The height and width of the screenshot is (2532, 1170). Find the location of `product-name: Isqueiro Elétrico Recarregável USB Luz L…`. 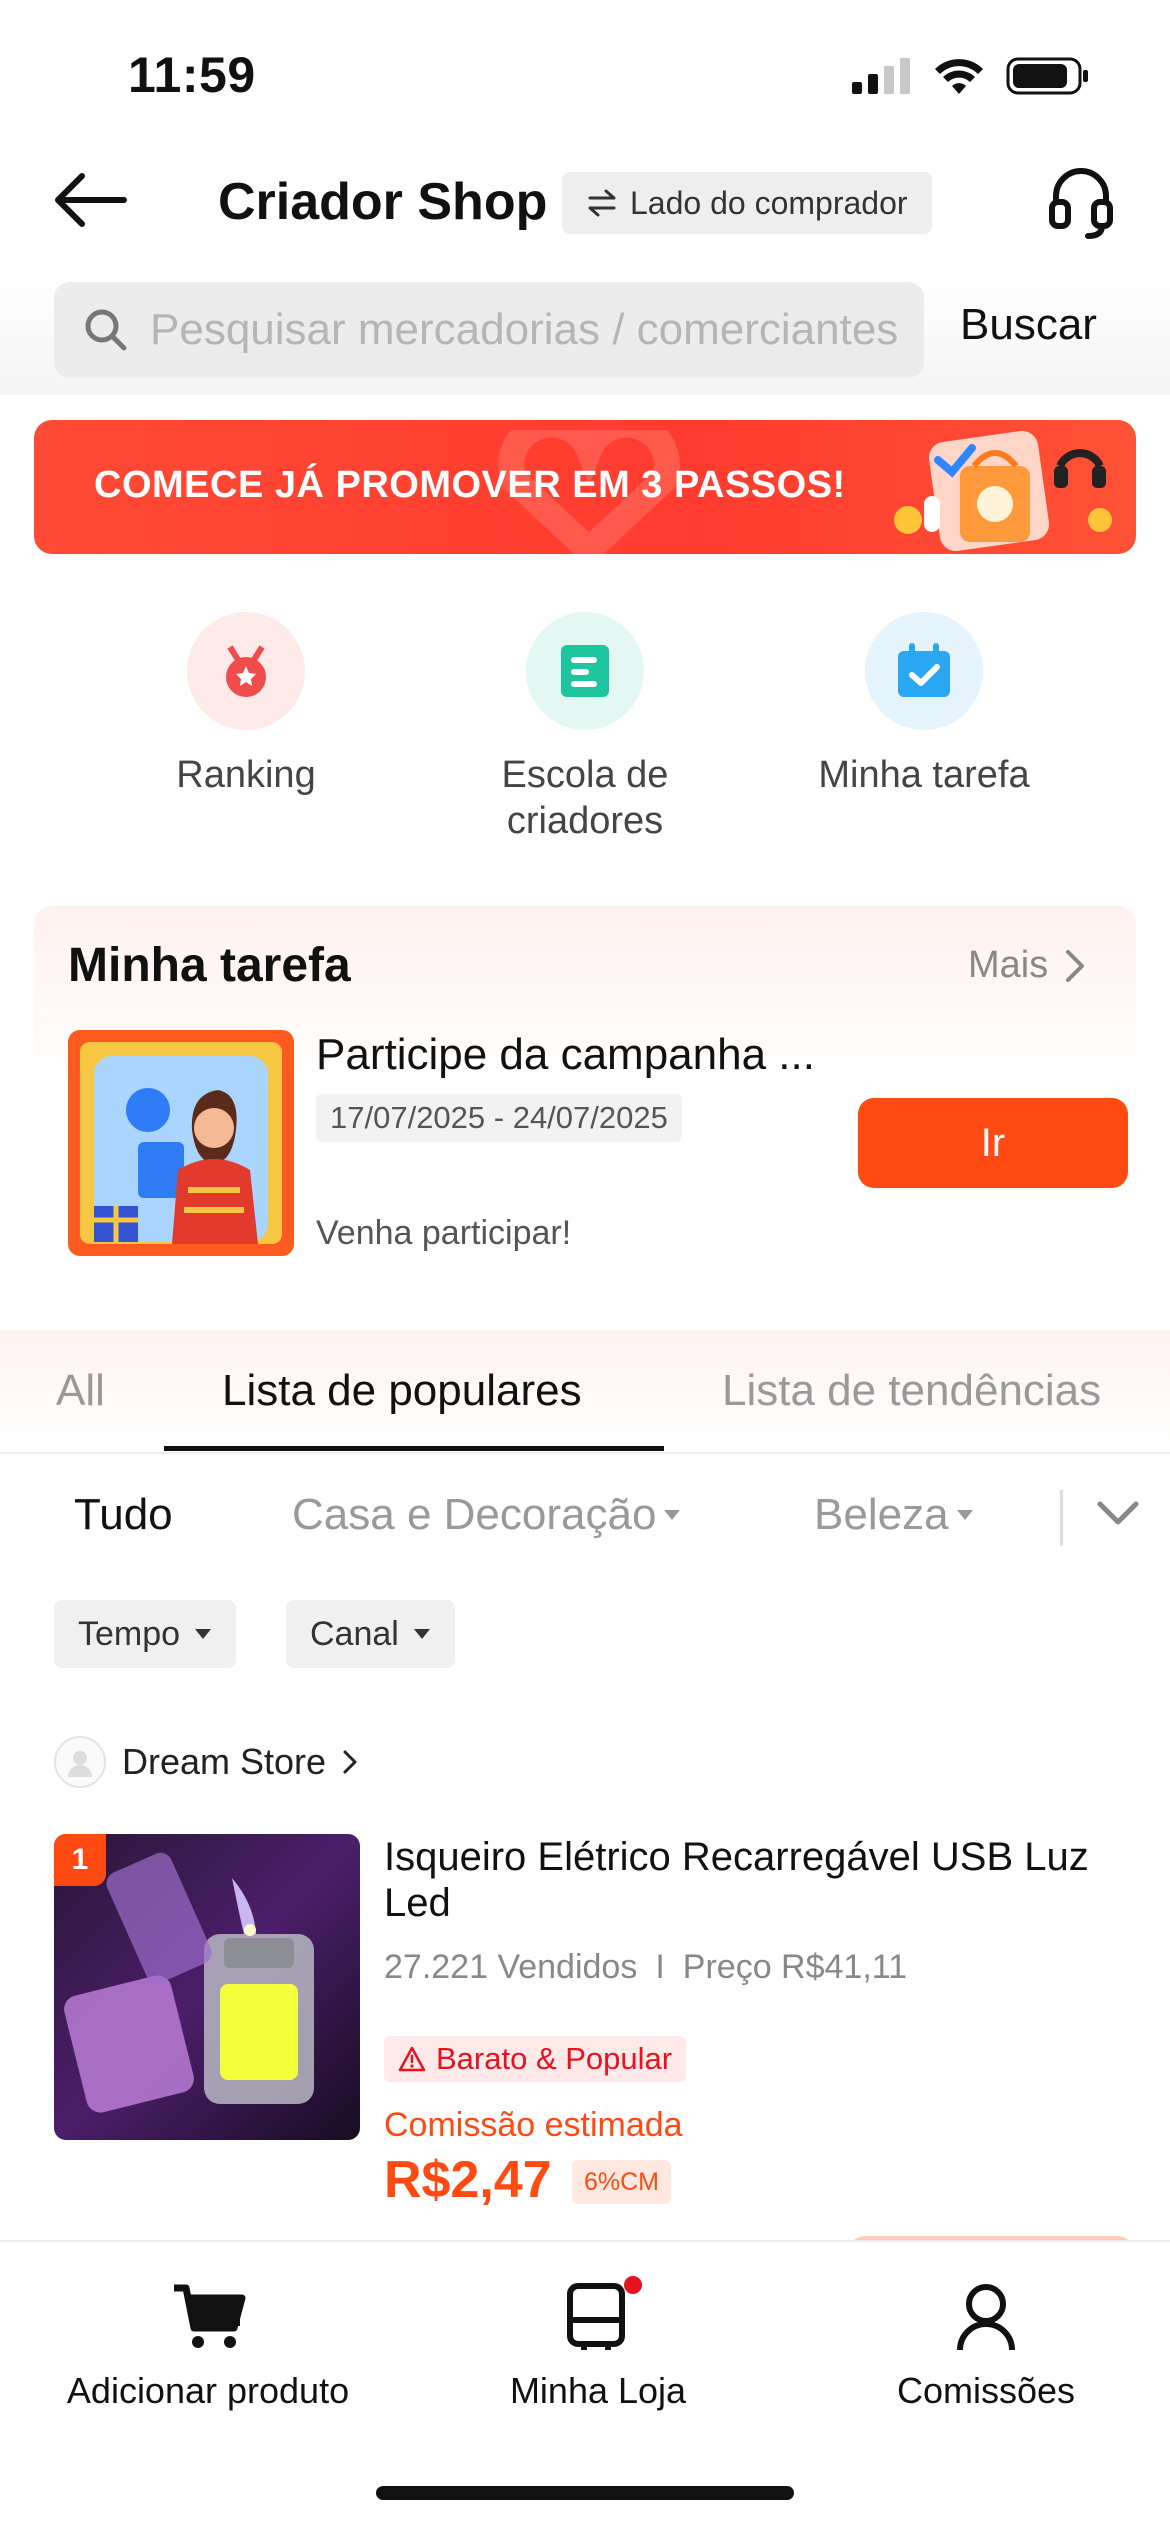

product-name: Isqueiro Elétrico Recarregável USB Luz L… is located at coordinates (764, 1880).